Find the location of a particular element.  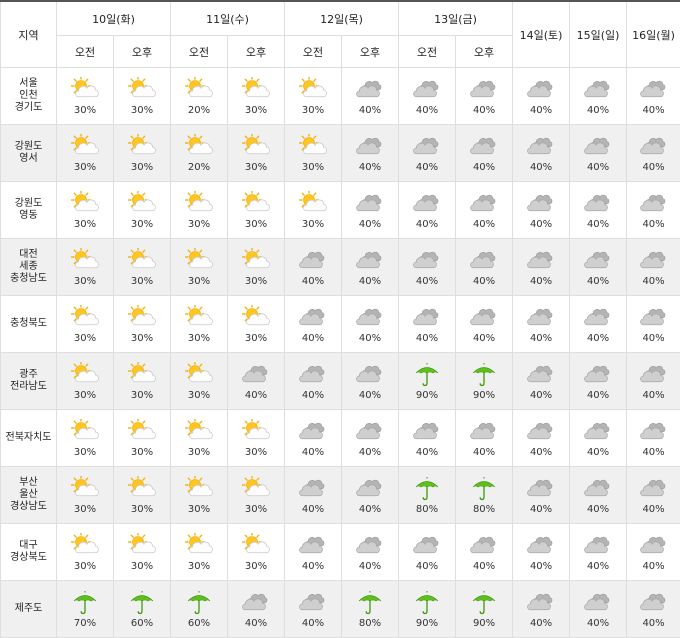

table-row: 대구 경상북도 30% 30% 30% 30% 40% 40% 40% 40% 40% 40% 40% is located at coordinates (340, 552).